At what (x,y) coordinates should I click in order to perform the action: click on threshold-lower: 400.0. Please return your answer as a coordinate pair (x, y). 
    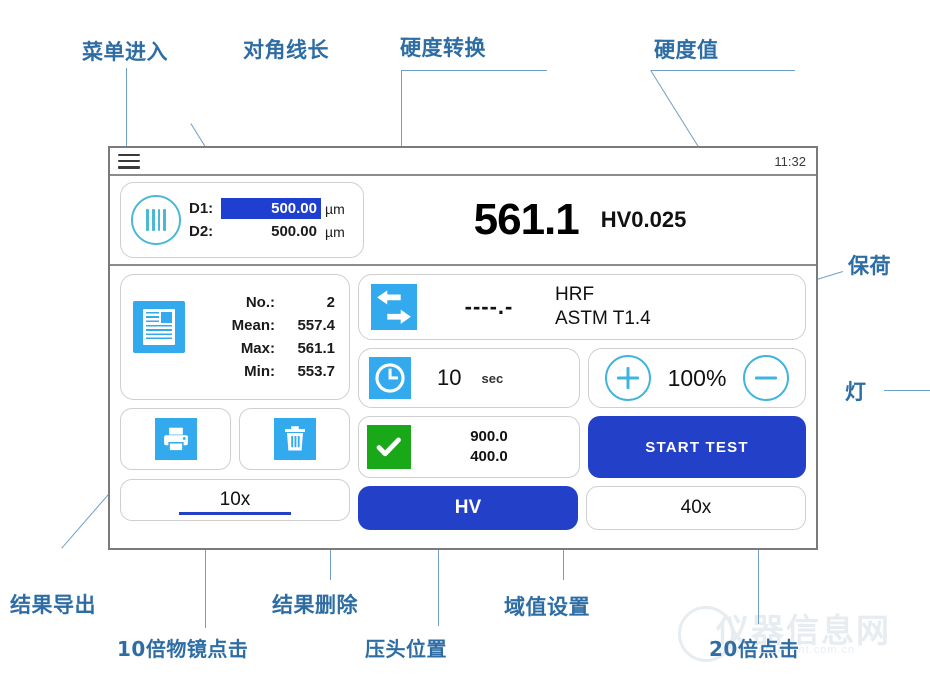
    Looking at the image, I should click on (489, 456).